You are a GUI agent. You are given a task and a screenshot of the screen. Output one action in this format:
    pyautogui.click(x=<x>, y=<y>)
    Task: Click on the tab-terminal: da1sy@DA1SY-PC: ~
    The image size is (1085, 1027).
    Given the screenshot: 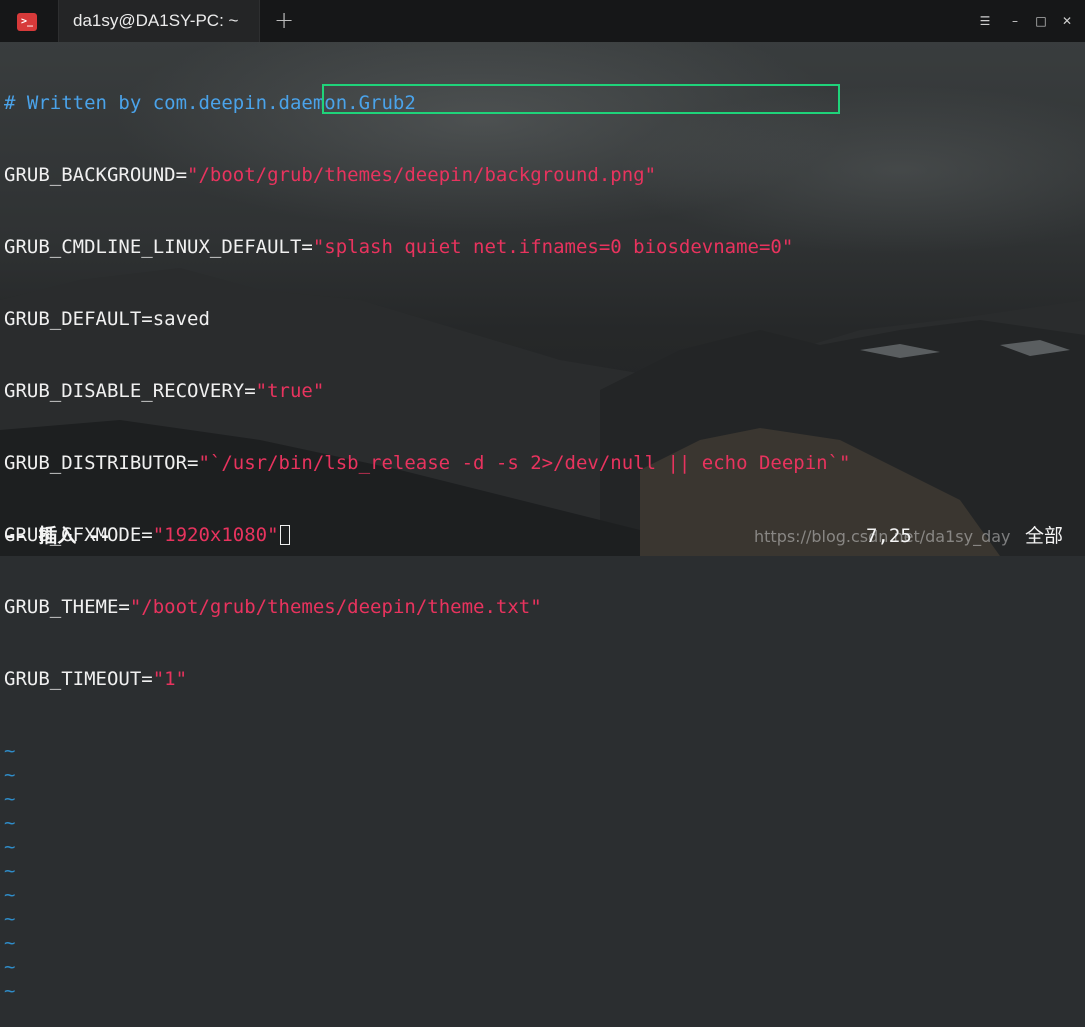 What is the action you would take?
    pyautogui.click(x=159, y=21)
    